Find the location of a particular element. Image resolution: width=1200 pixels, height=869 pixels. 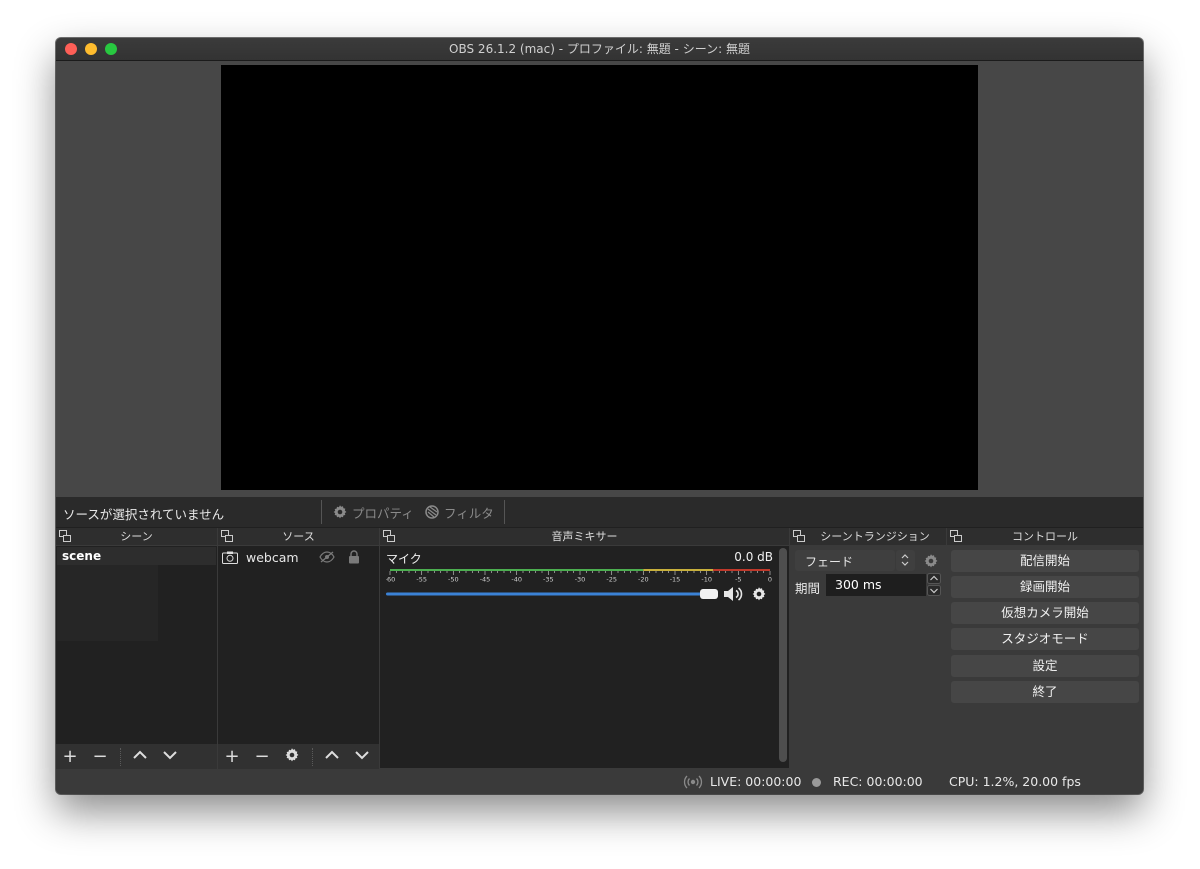

duration-input: 300 ms is located at coordinates (876, 585).